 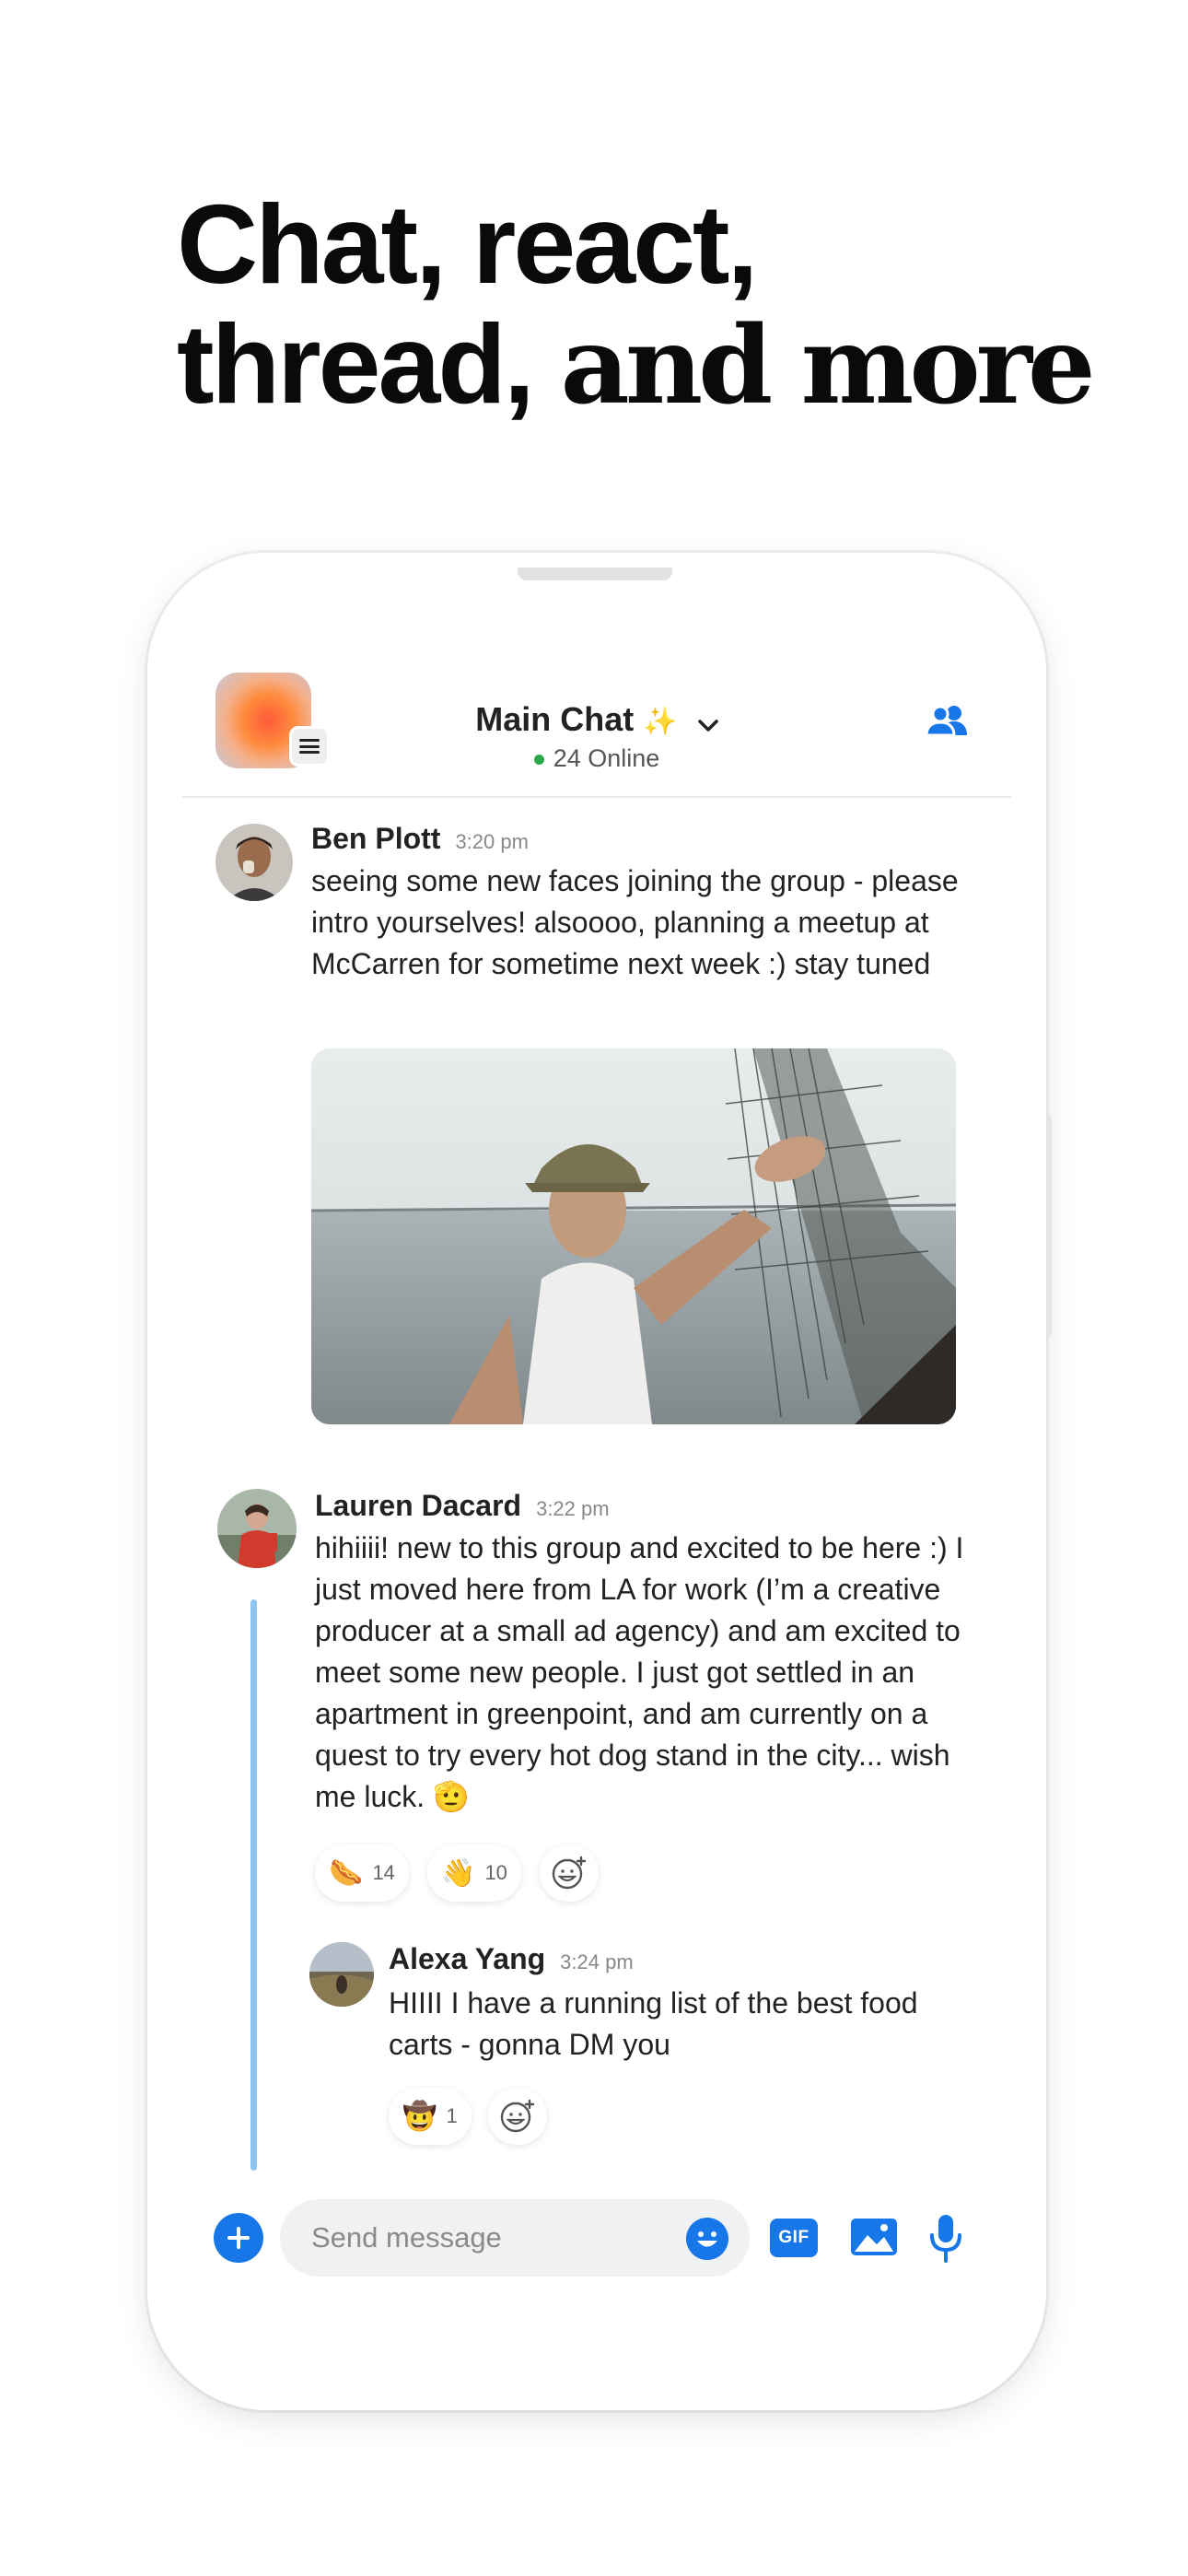 I want to click on message-author: Lauren Dacard 3:22 pm, so click(x=462, y=1506).